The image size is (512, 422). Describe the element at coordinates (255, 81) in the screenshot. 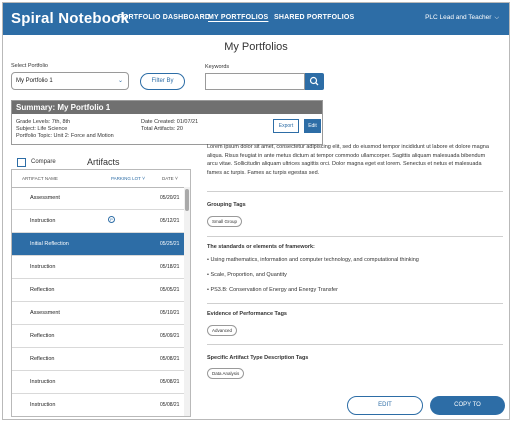

I see `keywords-input` at that location.